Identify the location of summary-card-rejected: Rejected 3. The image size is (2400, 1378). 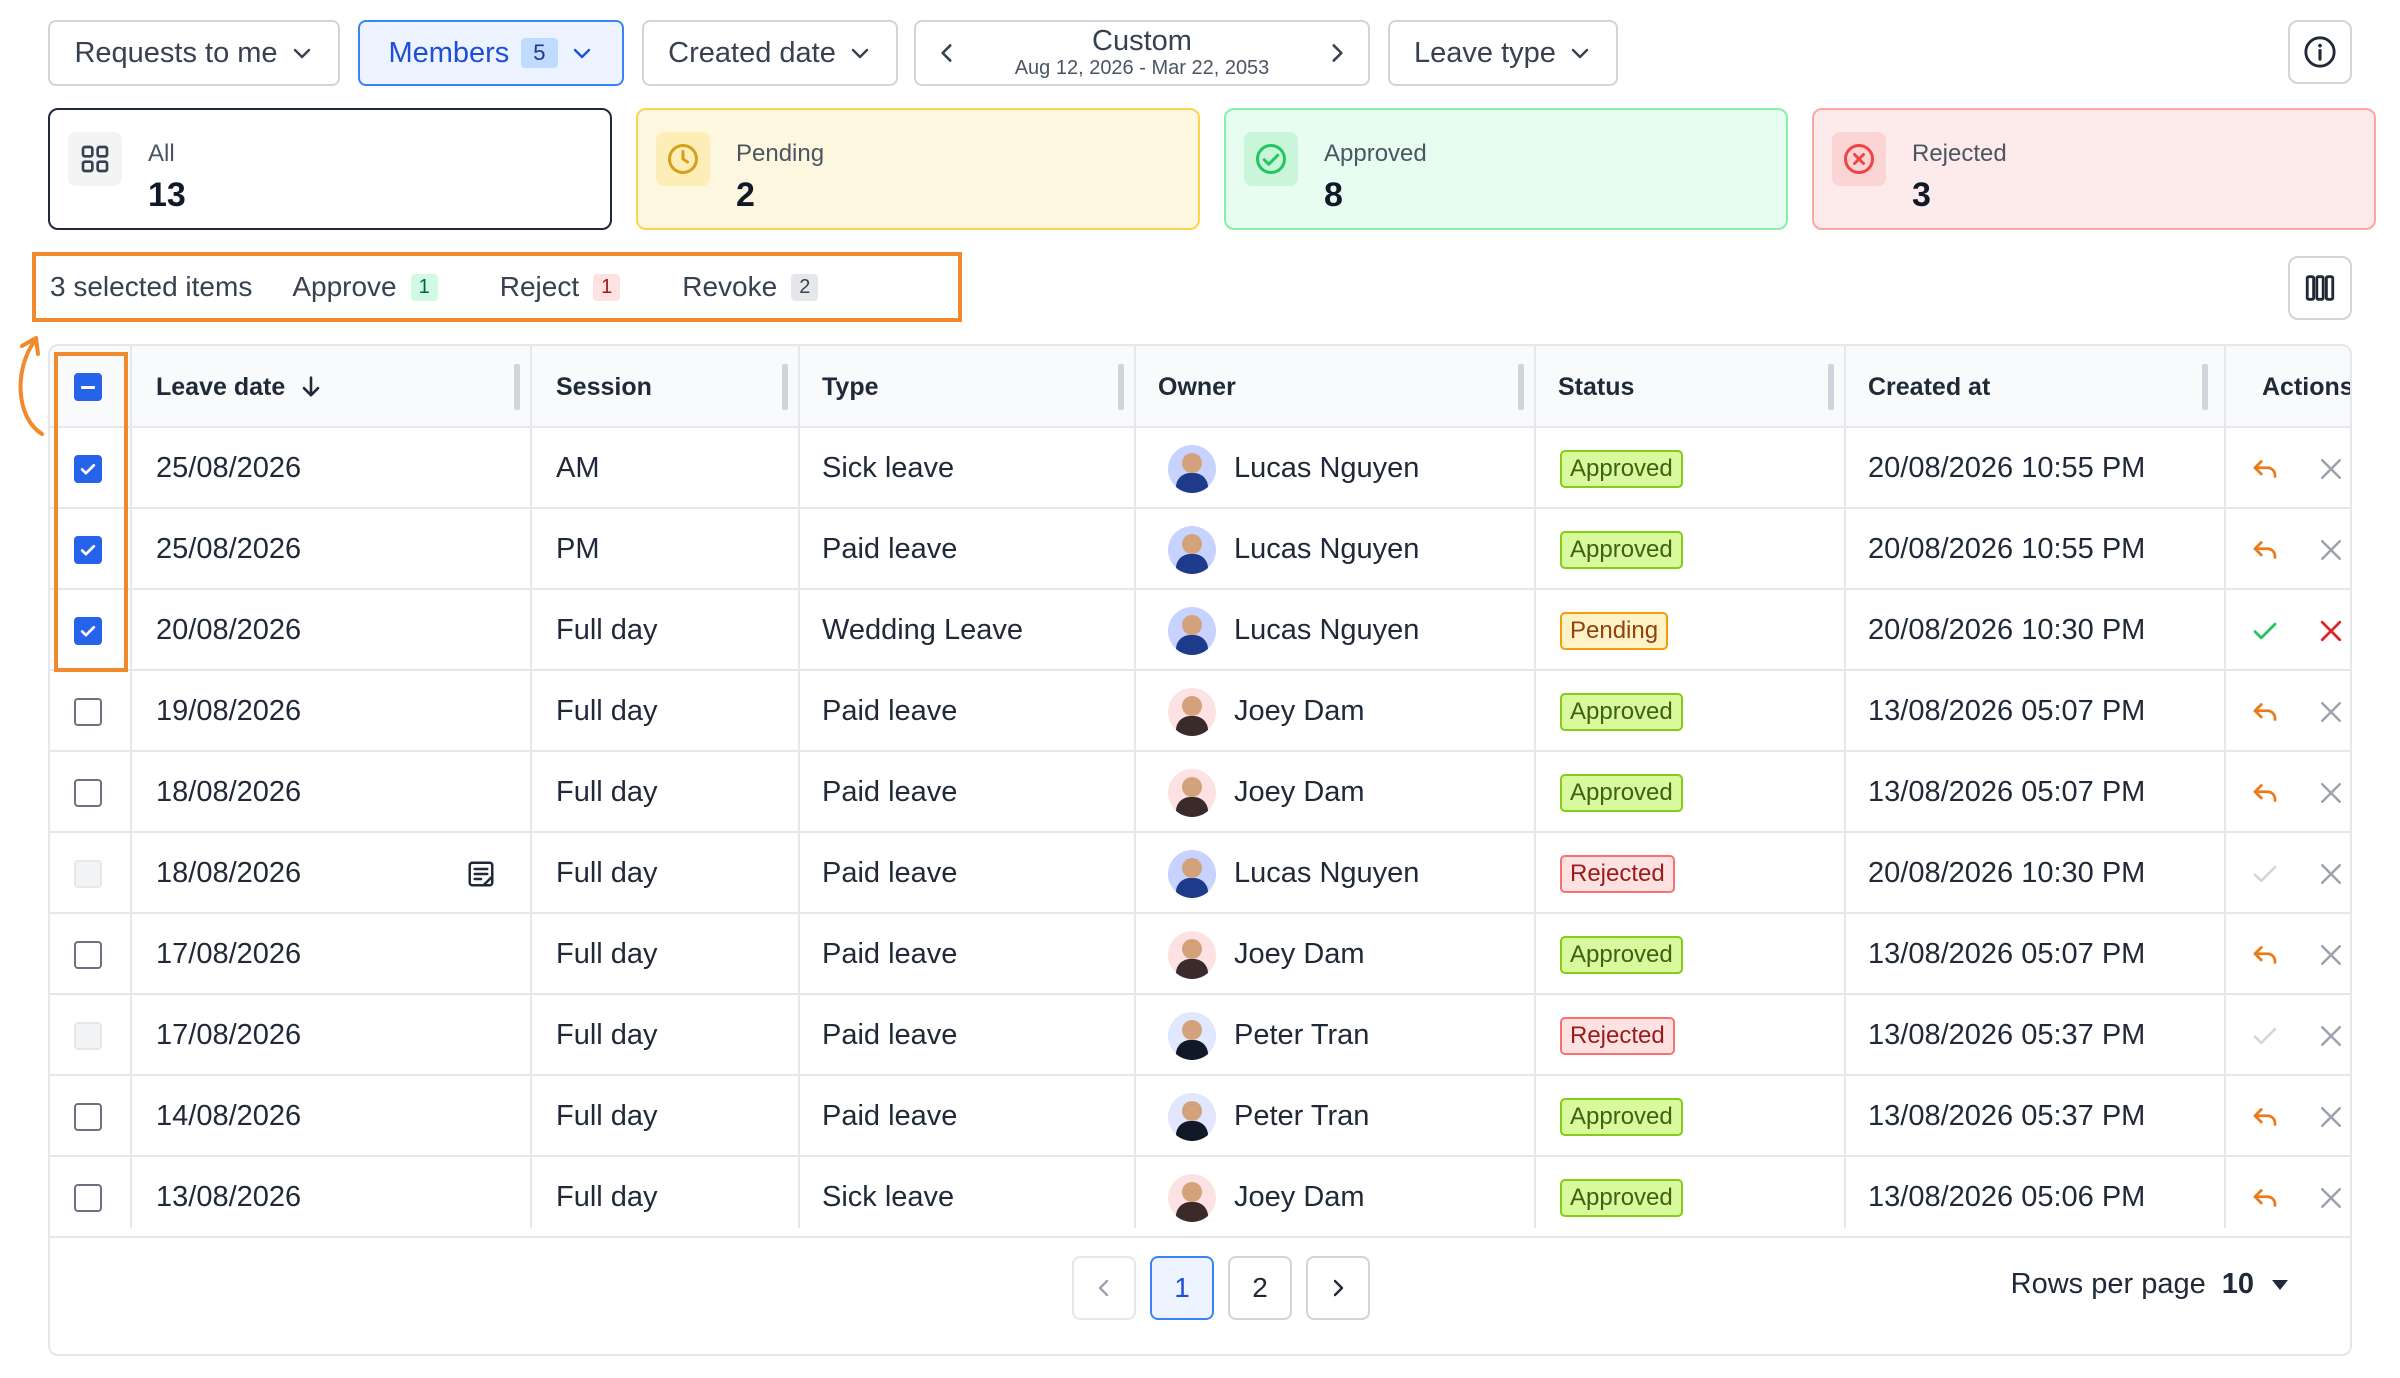
(2094, 169).